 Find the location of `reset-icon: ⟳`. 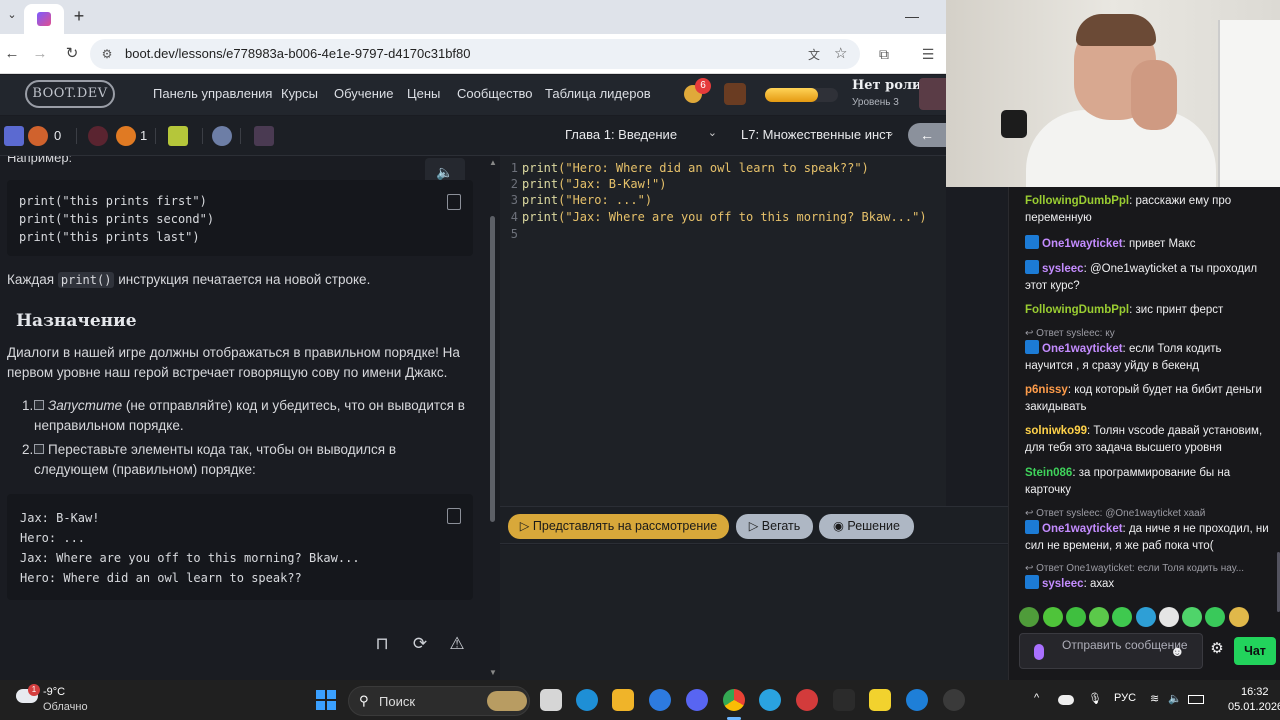

reset-icon: ⟳ is located at coordinates (420, 644).